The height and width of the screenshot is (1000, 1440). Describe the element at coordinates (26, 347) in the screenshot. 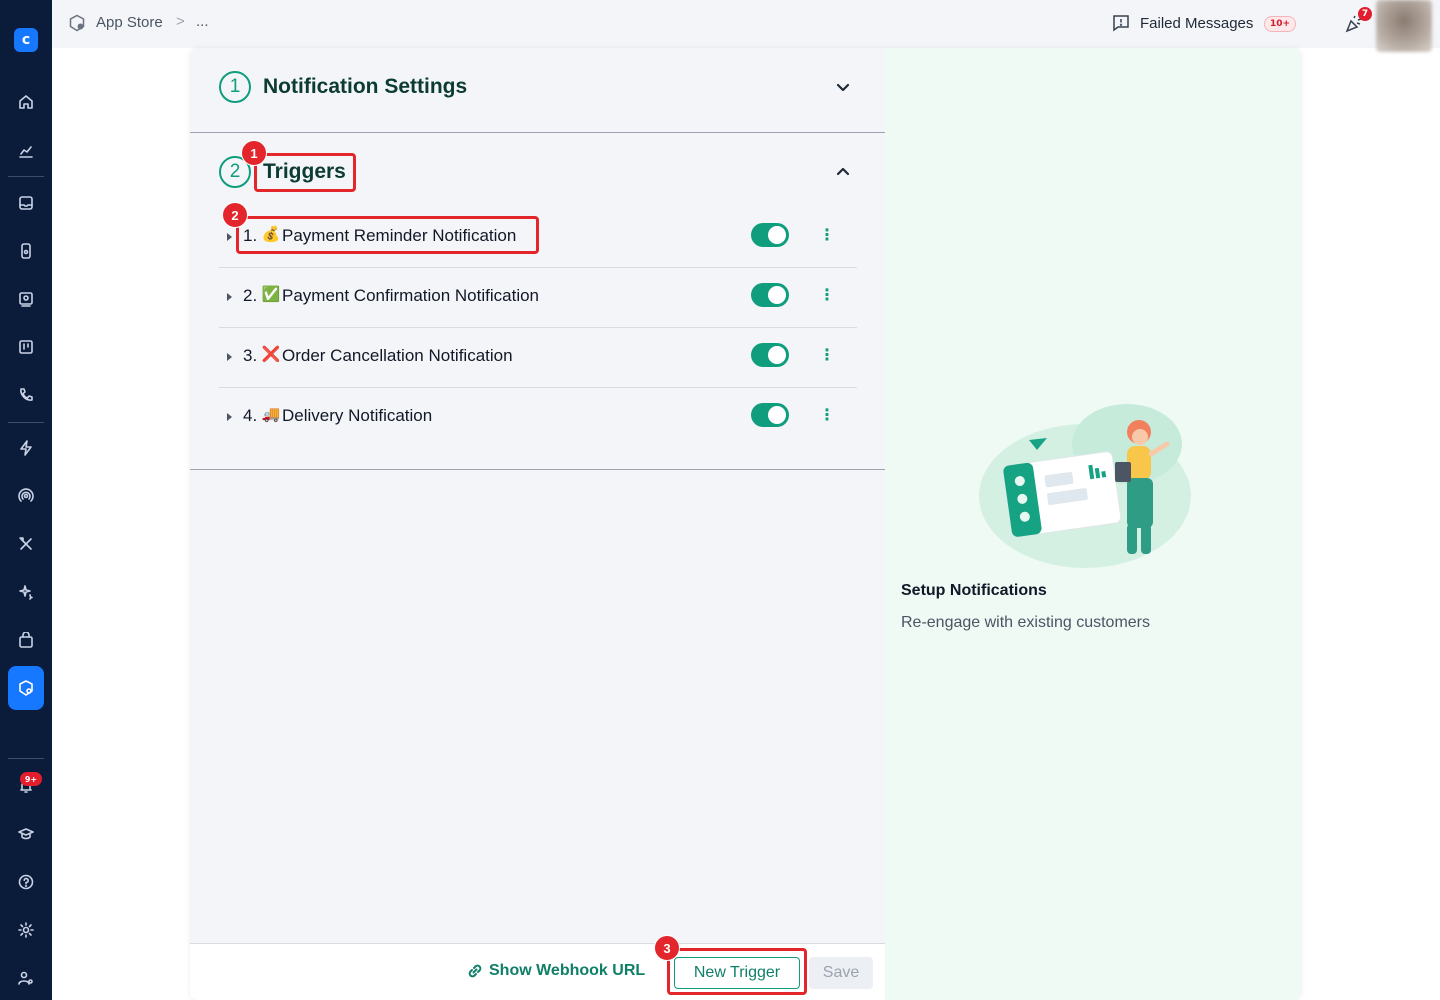

I see `board-icon` at that location.